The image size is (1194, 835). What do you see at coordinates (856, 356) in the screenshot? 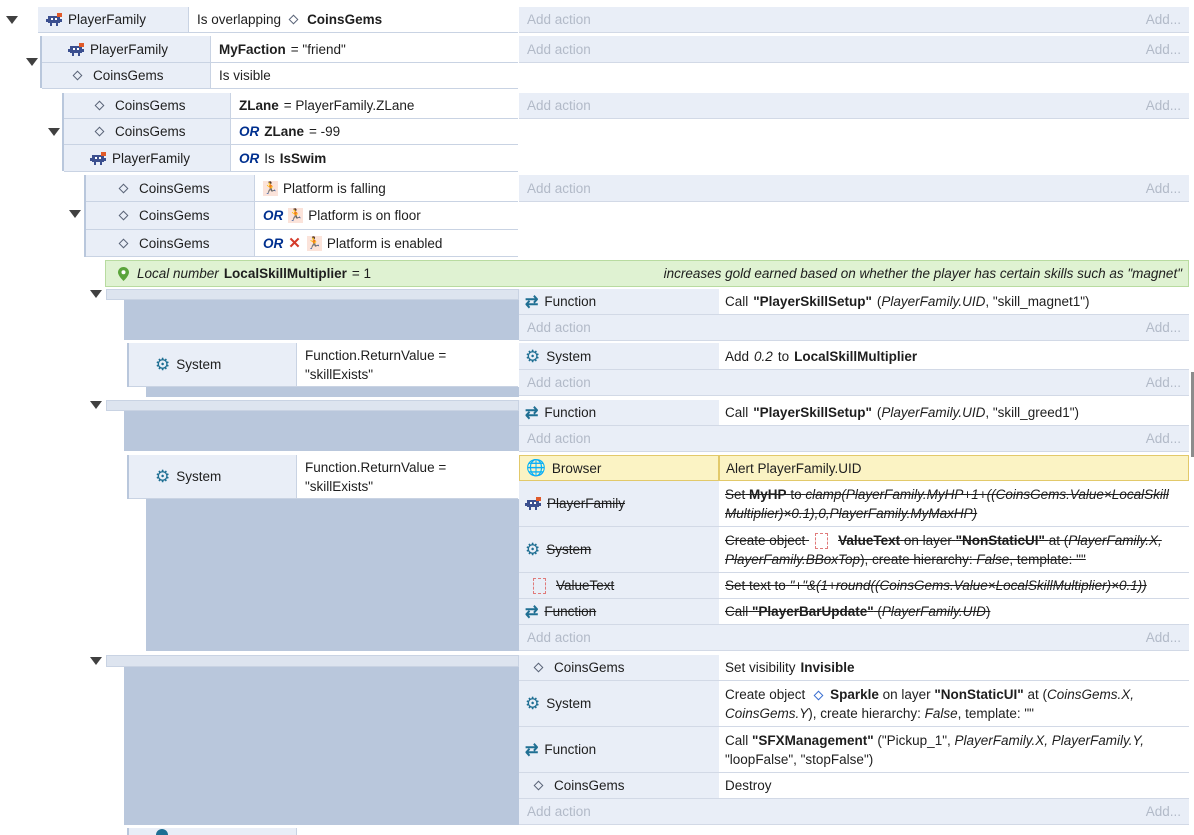
I see `variable-name: LocalSkillMultiplier` at bounding box center [856, 356].